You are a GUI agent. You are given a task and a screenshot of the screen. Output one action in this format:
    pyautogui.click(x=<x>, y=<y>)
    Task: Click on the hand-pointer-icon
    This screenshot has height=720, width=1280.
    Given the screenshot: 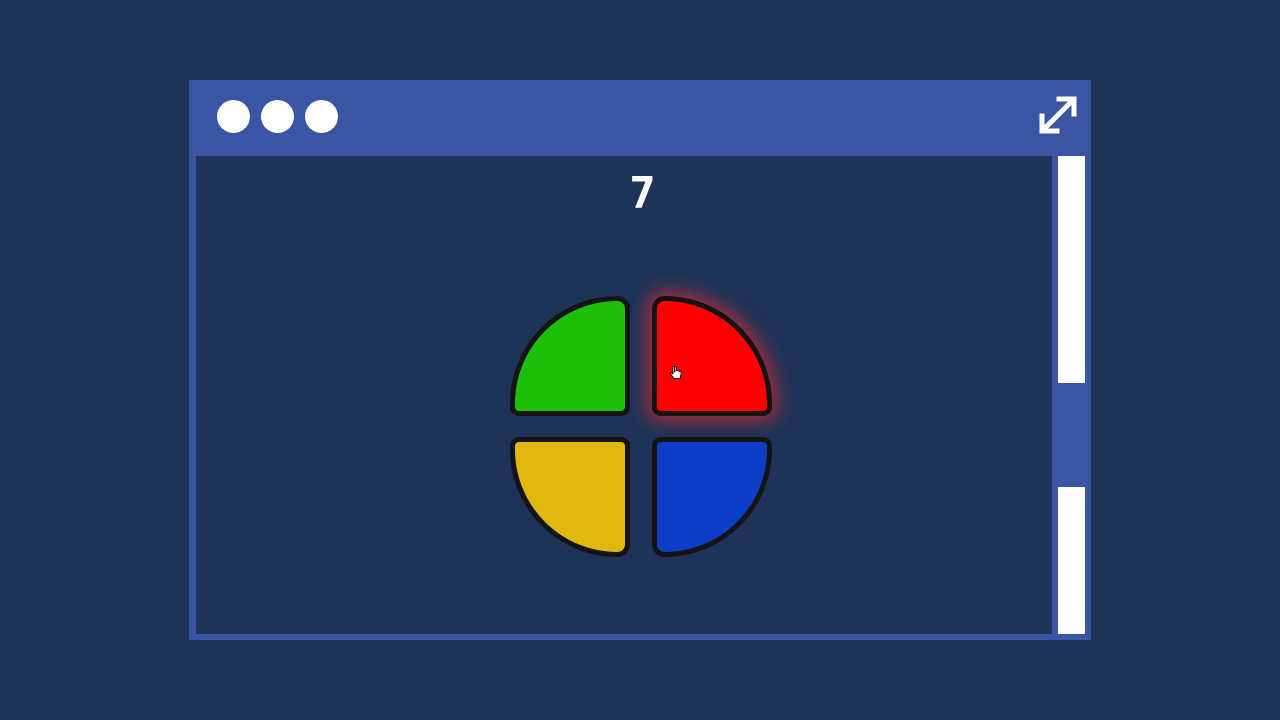 What is the action you would take?
    pyautogui.click(x=676, y=372)
    